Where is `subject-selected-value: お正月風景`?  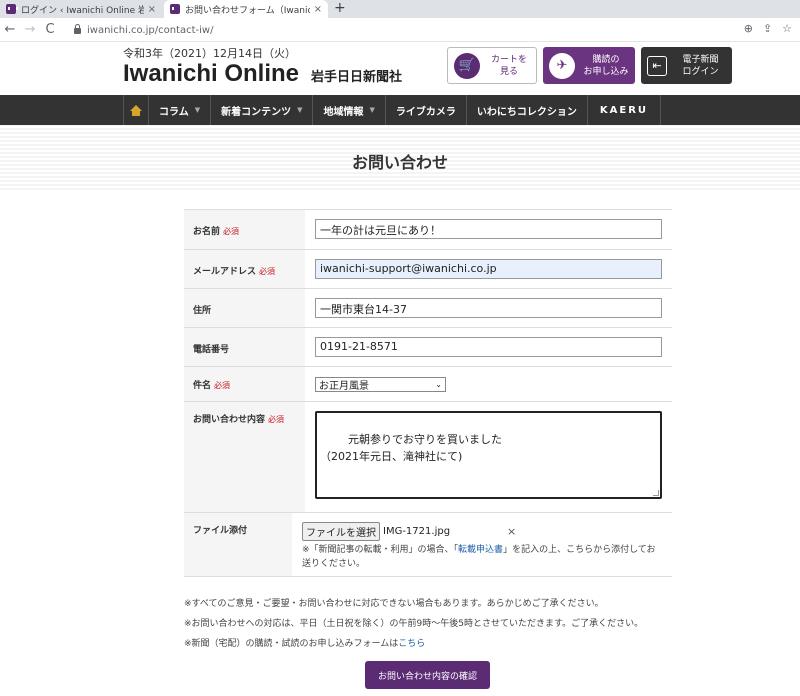 subject-selected-value: お正月風景 is located at coordinates (344, 386).